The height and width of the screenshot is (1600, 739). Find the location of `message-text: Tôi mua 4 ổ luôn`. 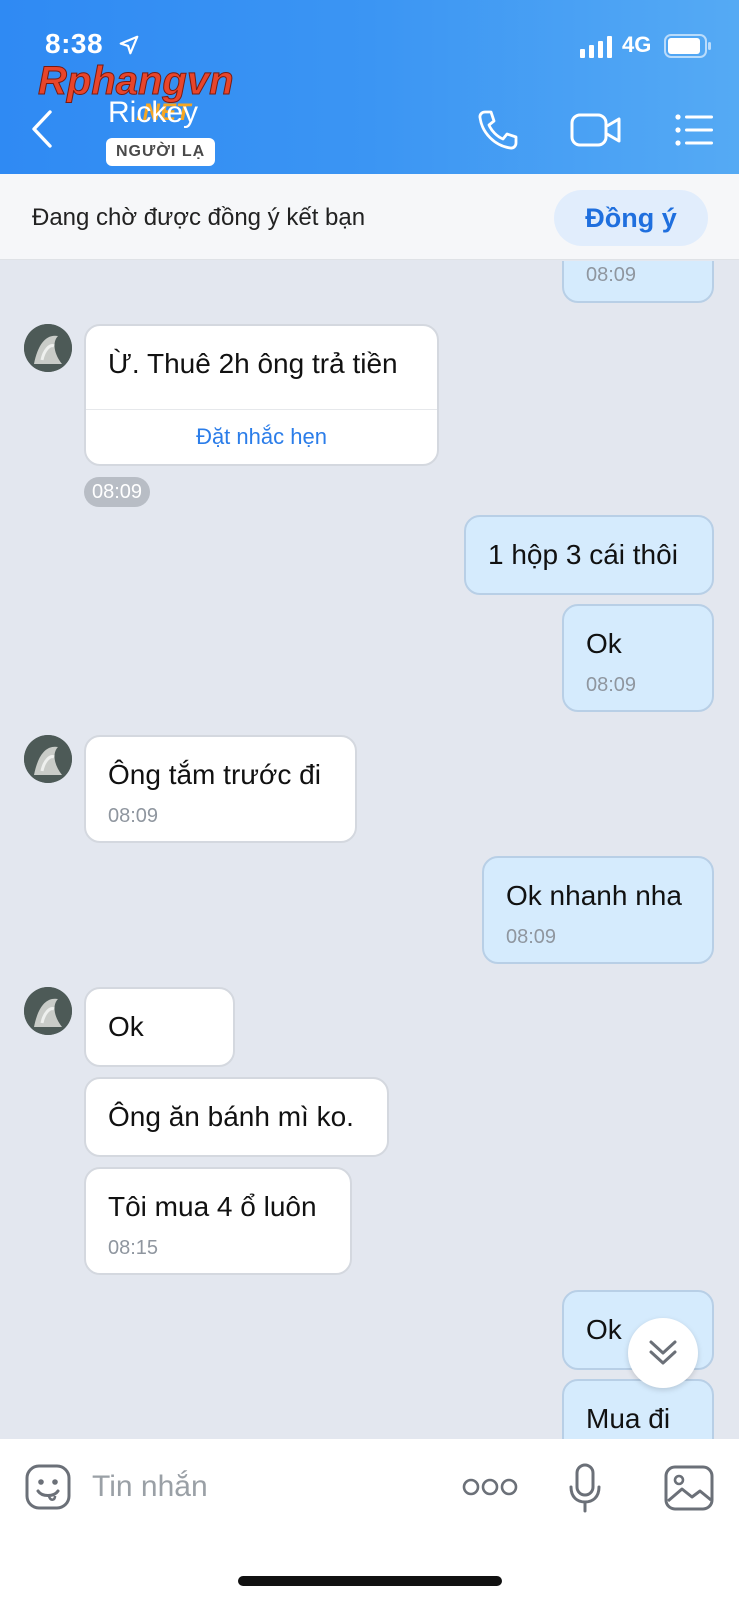

message-text: Tôi mua 4 ổ luôn is located at coordinates (212, 1206).